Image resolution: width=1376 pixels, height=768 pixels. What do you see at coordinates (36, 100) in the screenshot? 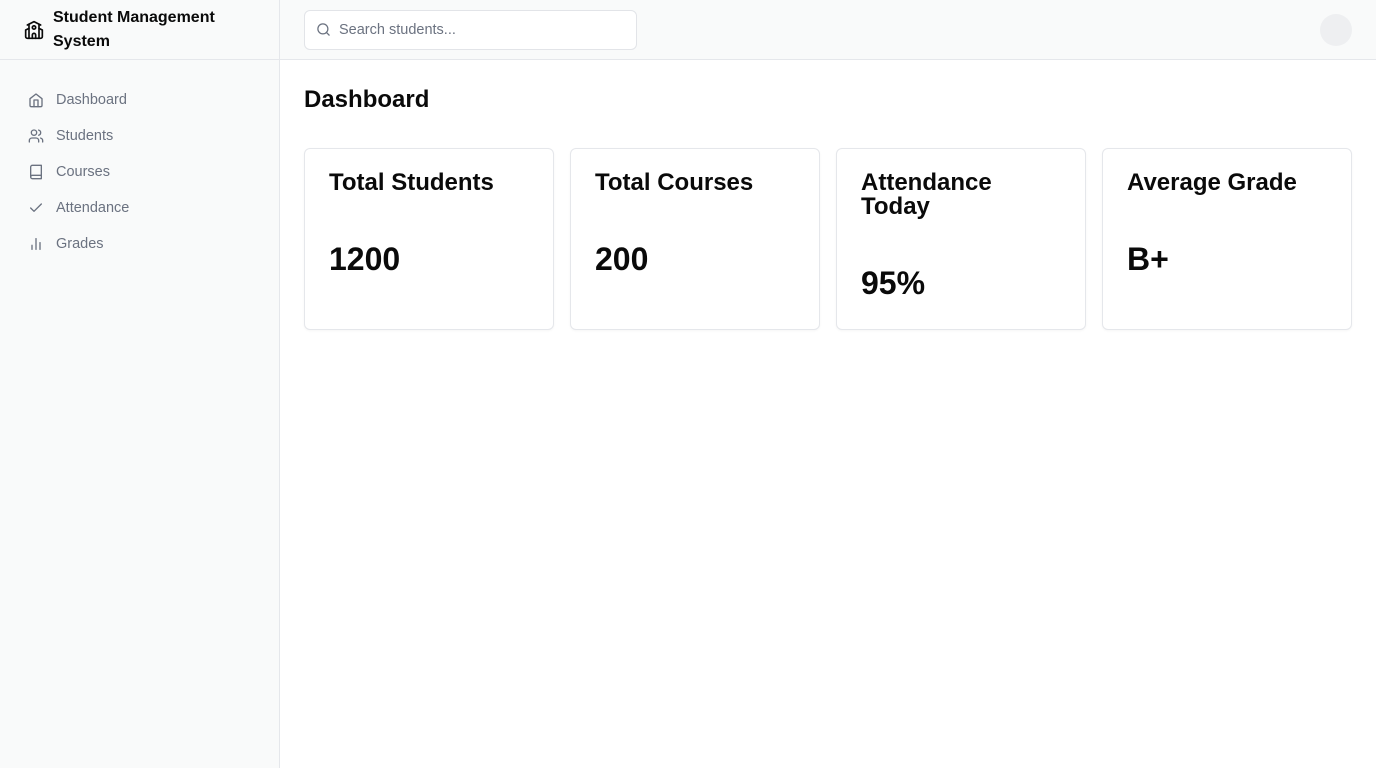
I see `home-icon` at bounding box center [36, 100].